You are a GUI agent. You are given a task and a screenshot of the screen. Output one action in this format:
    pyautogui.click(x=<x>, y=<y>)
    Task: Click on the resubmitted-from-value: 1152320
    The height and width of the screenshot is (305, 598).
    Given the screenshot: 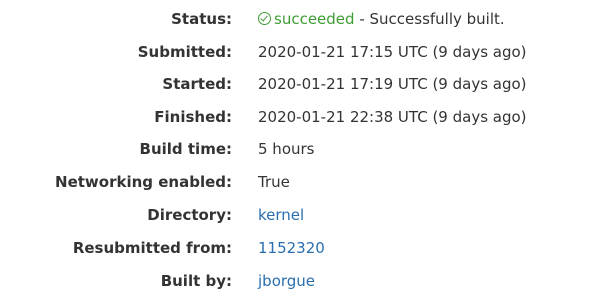 What is the action you would take?
    pyautogui.click(x=291, y=248)
    